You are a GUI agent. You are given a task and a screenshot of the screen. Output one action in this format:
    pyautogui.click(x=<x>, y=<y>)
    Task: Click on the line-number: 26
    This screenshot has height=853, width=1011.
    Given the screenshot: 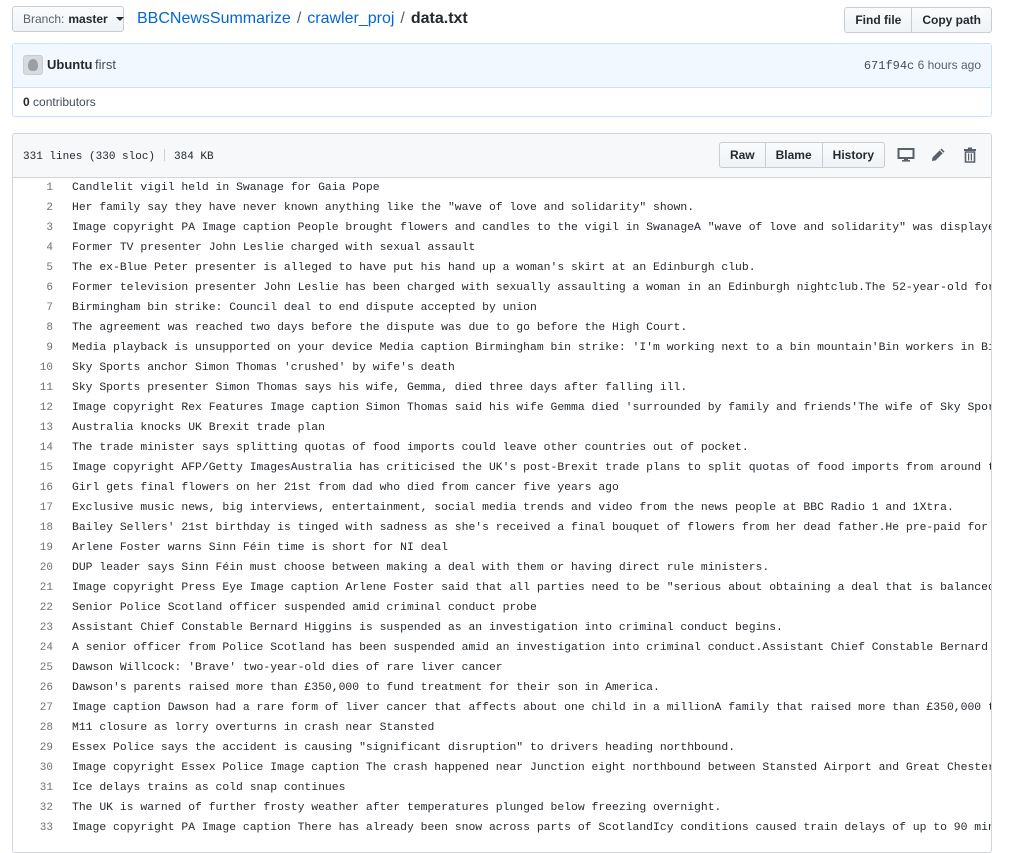 What is the action you would take?
    pyautogui.click(x=42, y=688)
    